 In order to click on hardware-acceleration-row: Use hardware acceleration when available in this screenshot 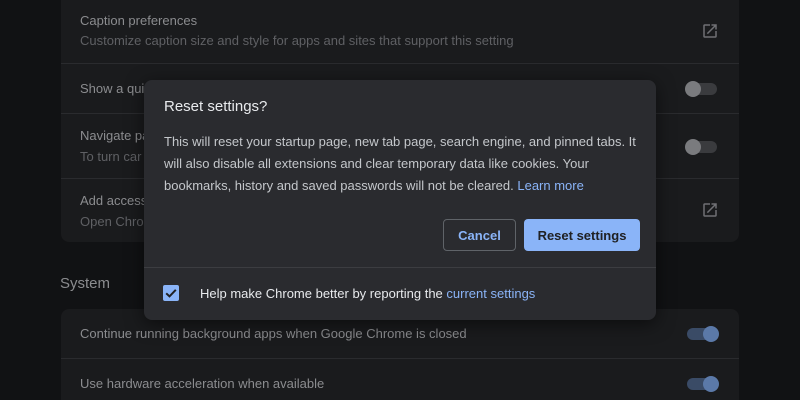, I will do `click(400, 379)`.